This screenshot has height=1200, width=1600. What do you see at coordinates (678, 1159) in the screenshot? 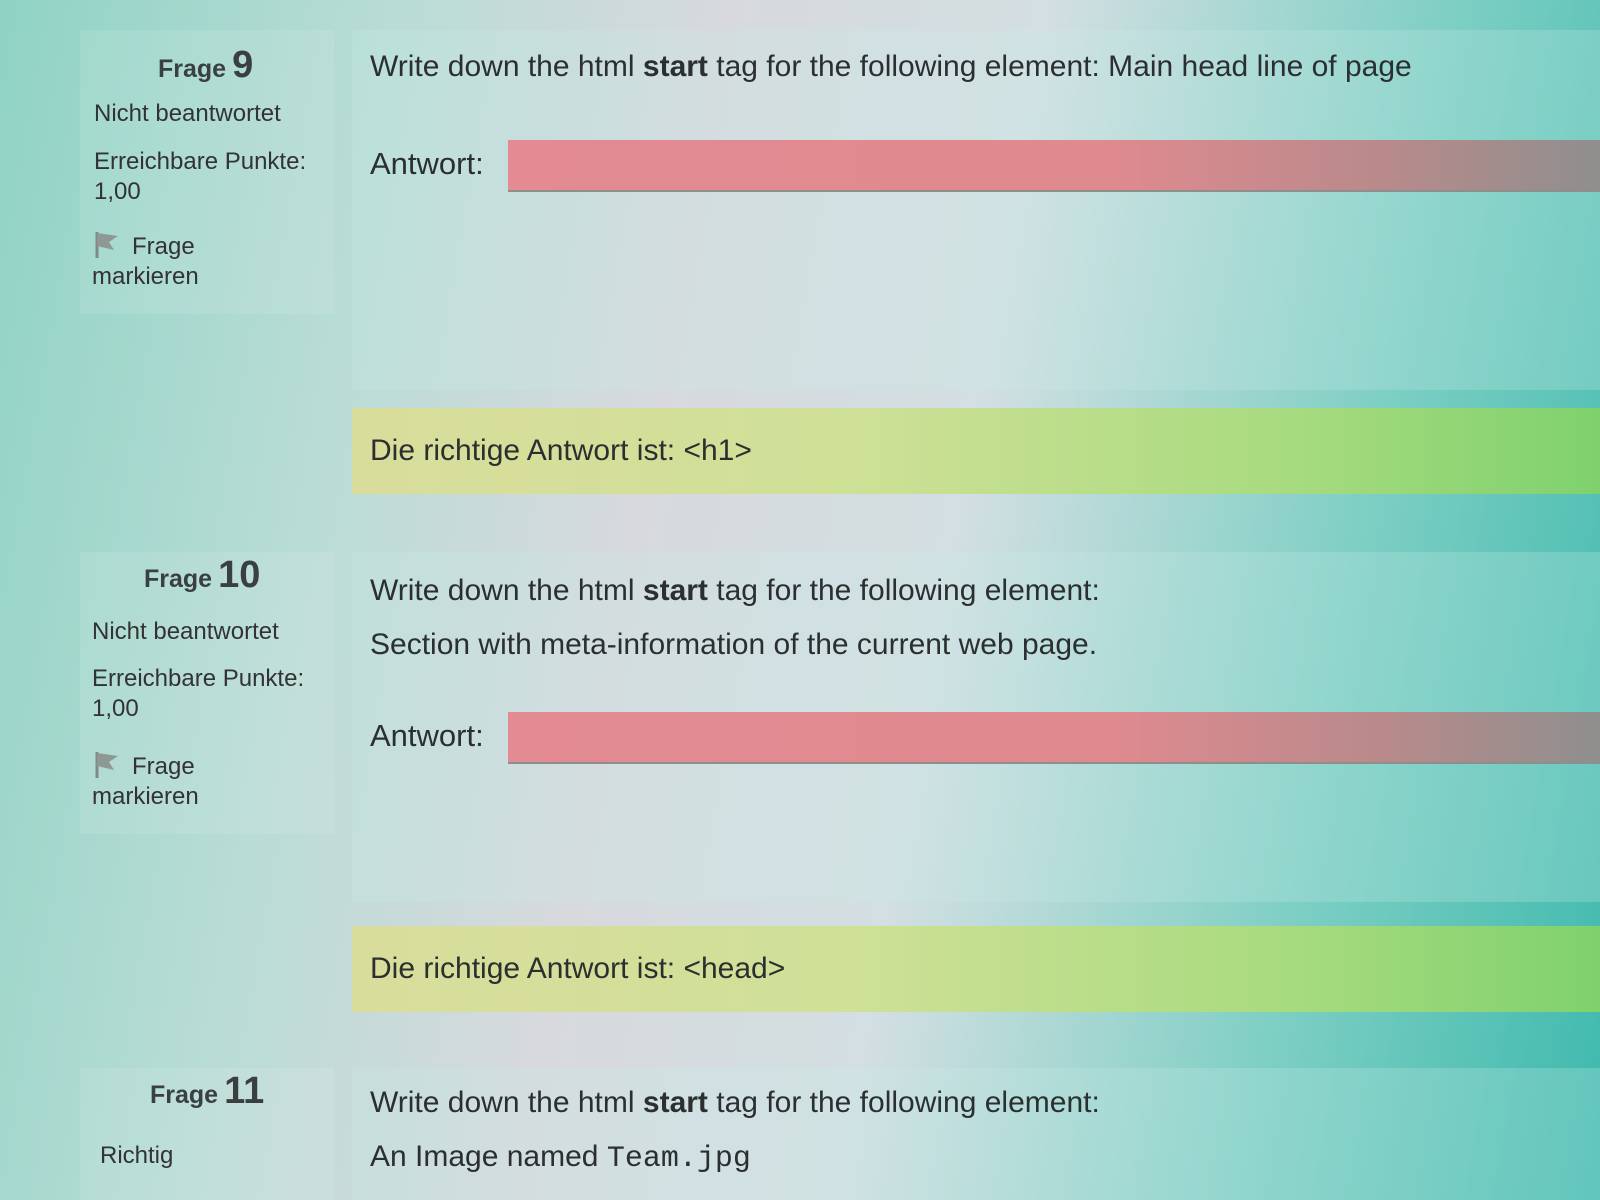
I see `code-filename: Team.jpg` at bounding box center [678, 1159].